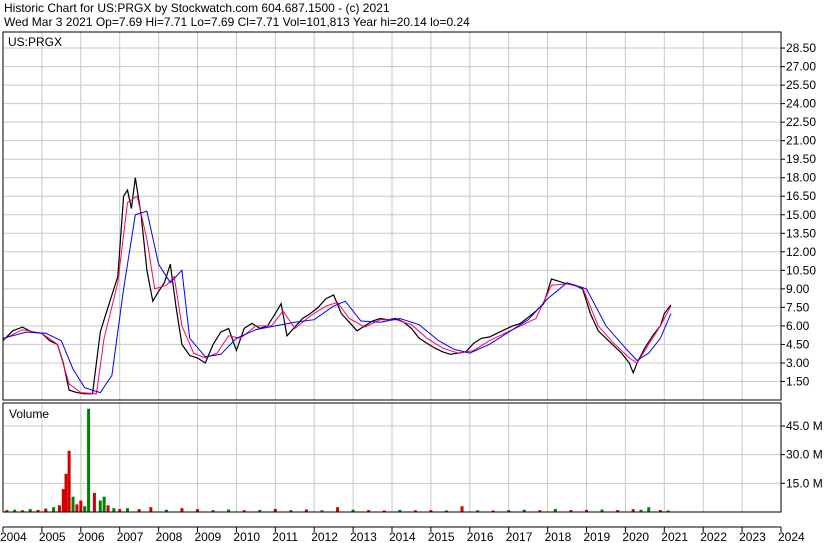 The height and width of the screenshot is (543, 830). What do you see at coordinates (597, 536) in the screenshot?
I see `year-tick-label: 2019` at bounding box center [597, 536].